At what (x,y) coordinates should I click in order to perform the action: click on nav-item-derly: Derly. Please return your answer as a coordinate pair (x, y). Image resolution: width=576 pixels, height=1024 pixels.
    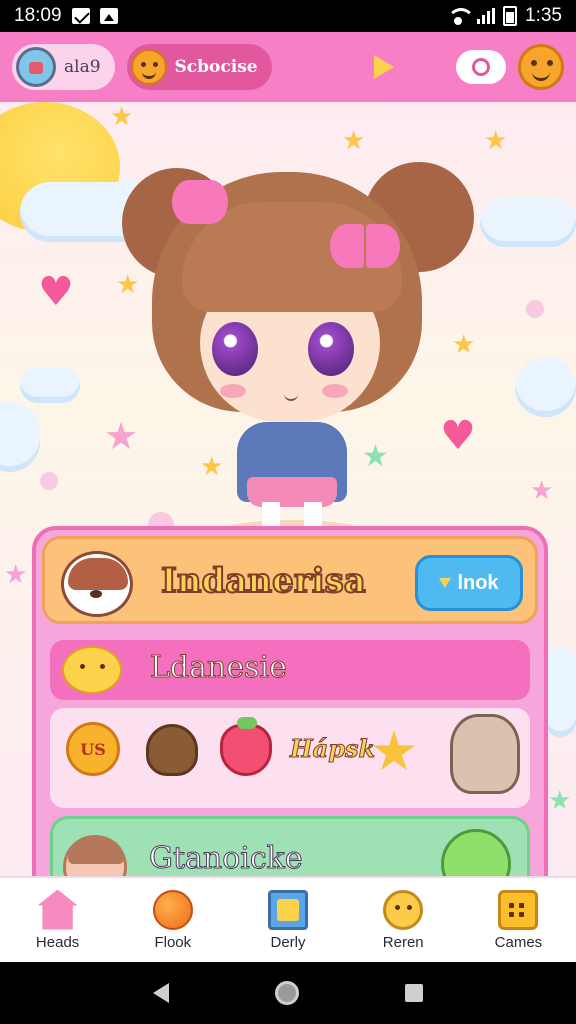
    Looking at the image, I should click on (287, 920).